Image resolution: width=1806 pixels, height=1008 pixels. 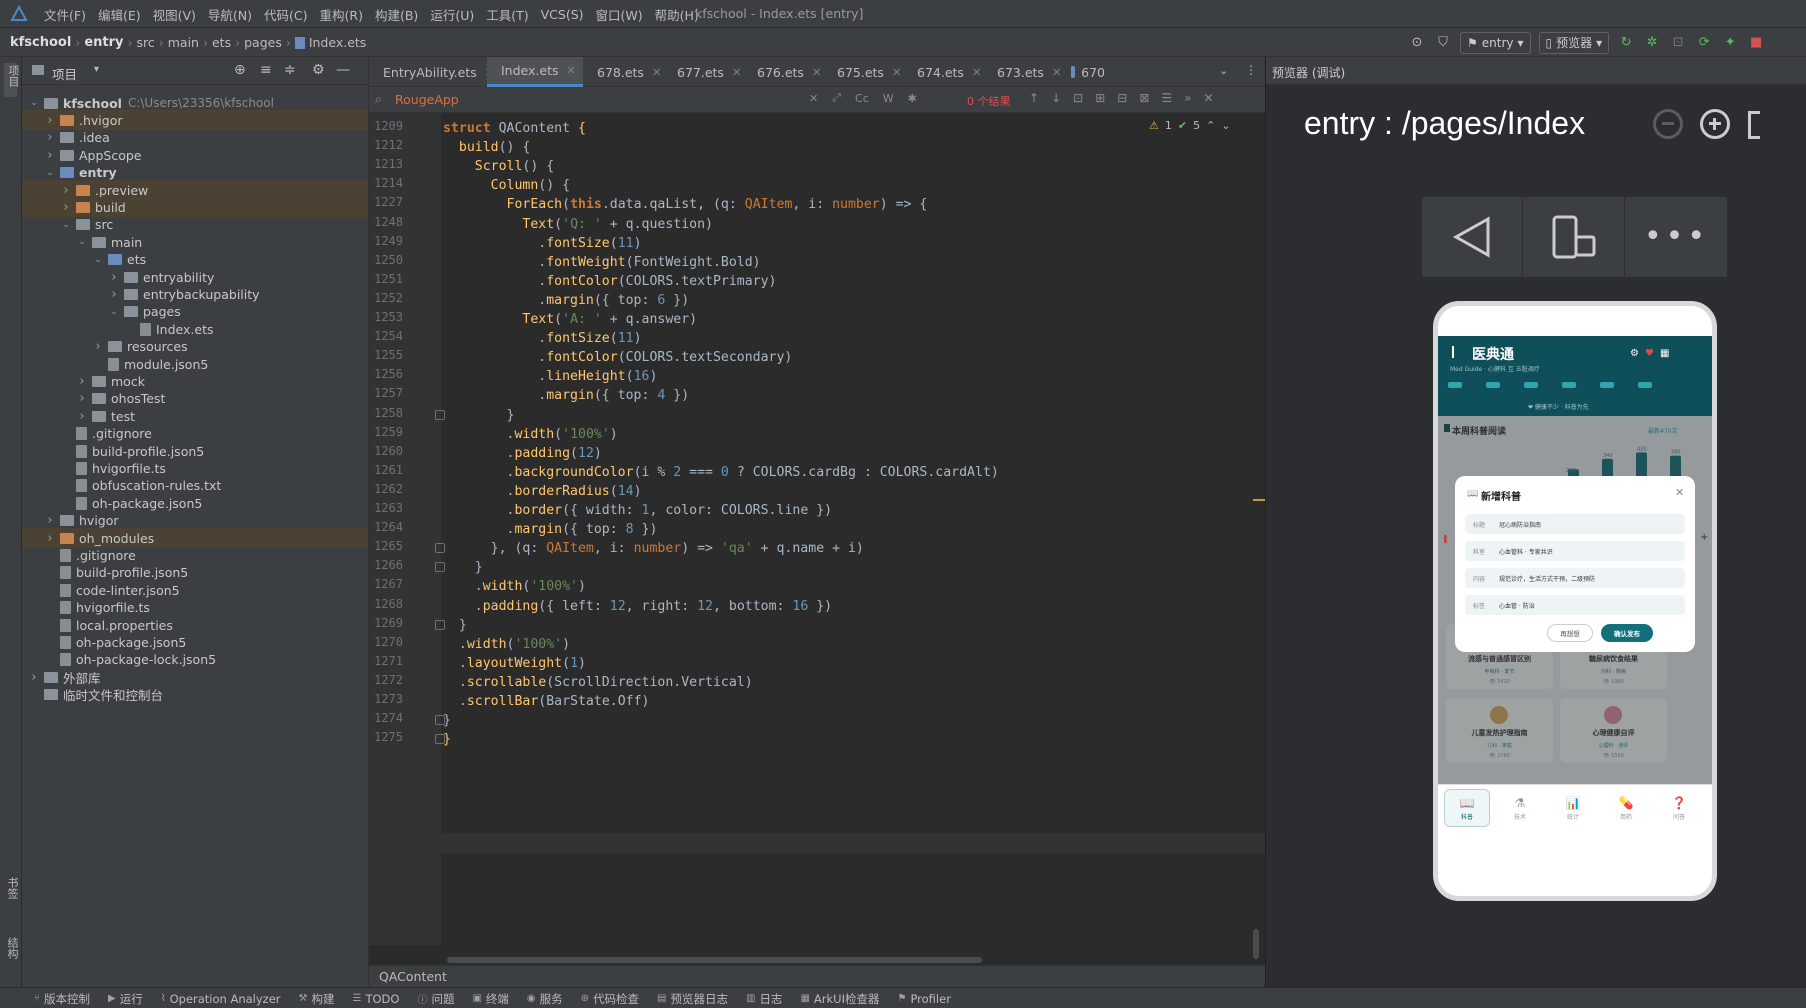 I want to click on breadcrumb-item: kfschool, so click(x=40, y=42).